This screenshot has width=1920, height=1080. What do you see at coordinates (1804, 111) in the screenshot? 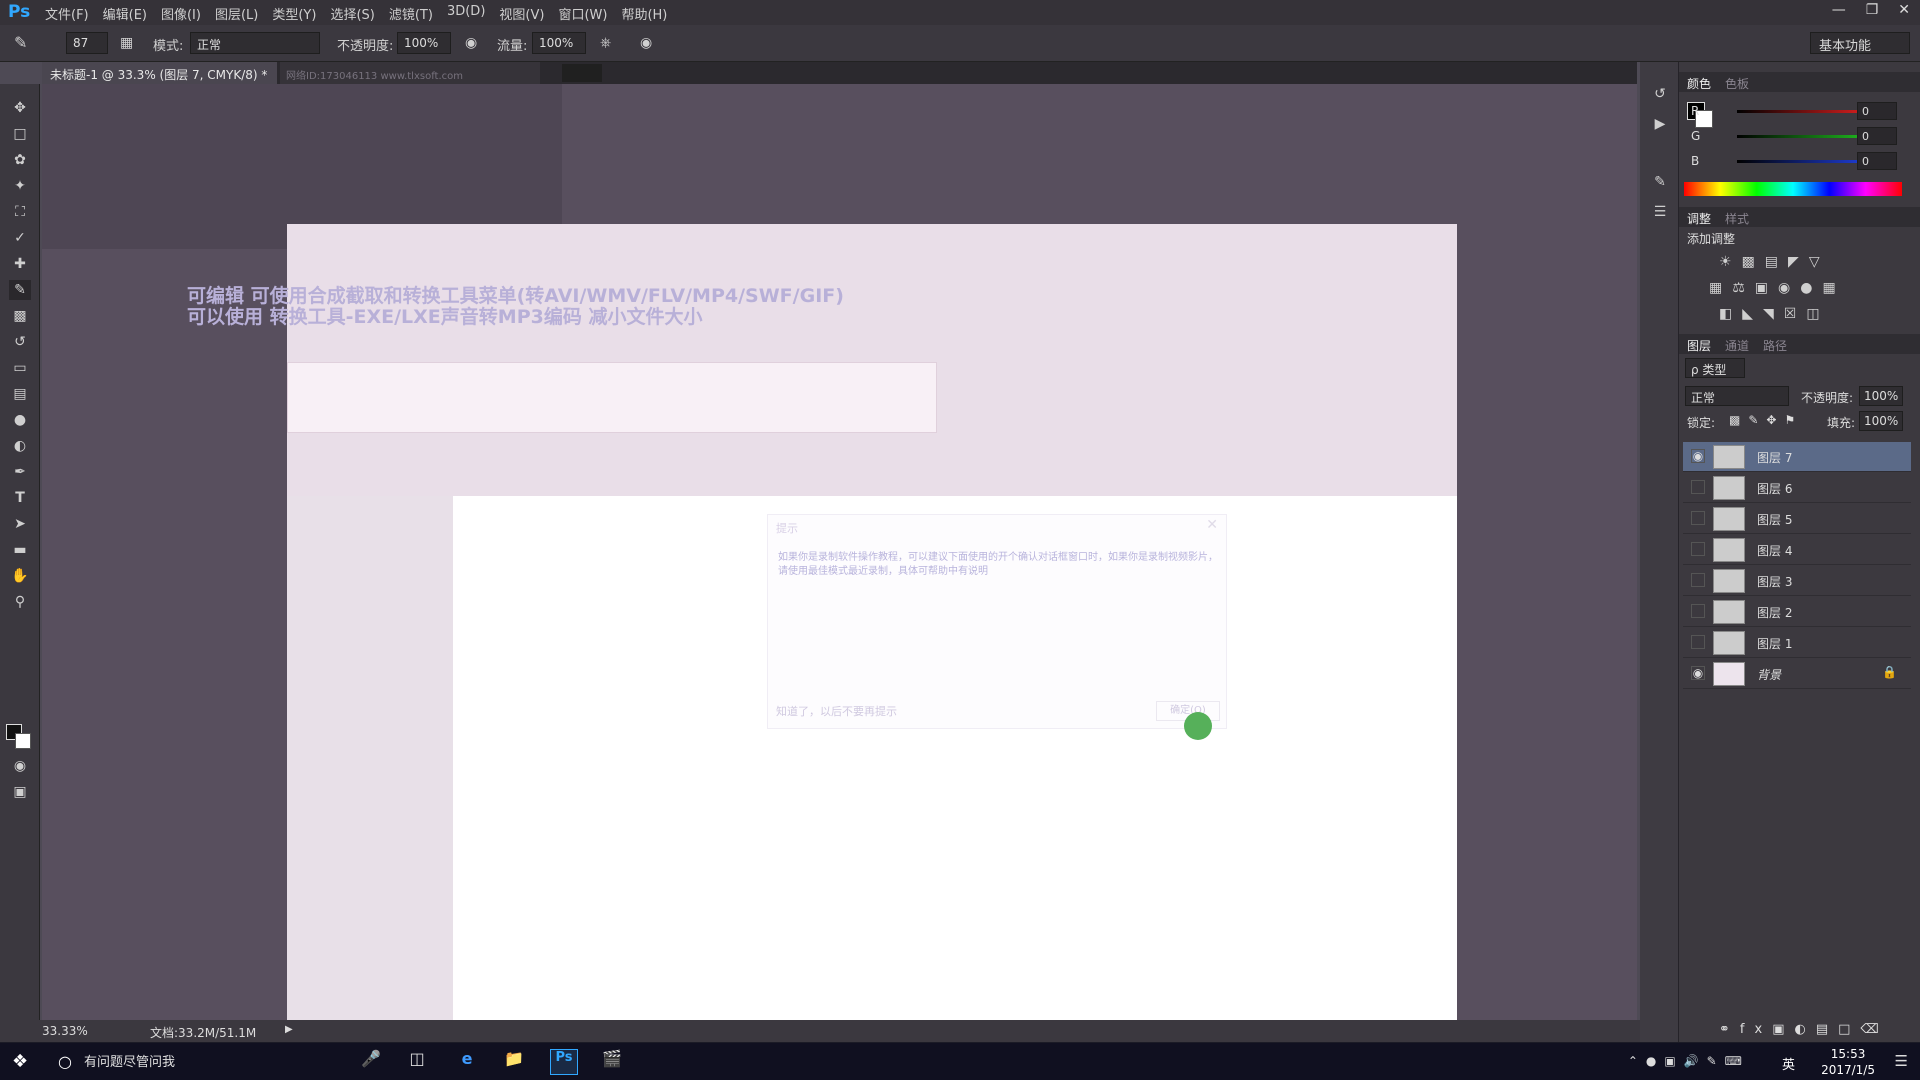
I see `channel-r-slider` at bounding box center [1804, 111].